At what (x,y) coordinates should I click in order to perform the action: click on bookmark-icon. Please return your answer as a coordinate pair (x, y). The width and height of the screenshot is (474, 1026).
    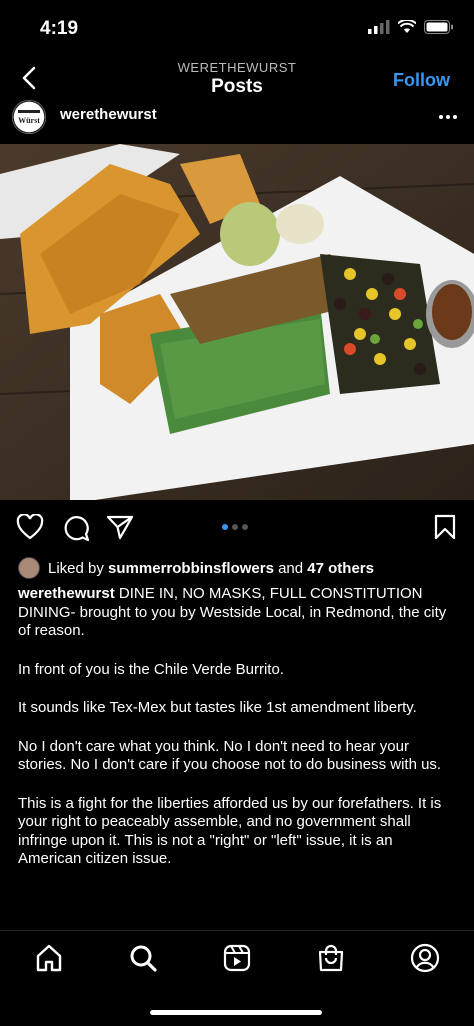
    Looking at the image, I should click on (445, 527).